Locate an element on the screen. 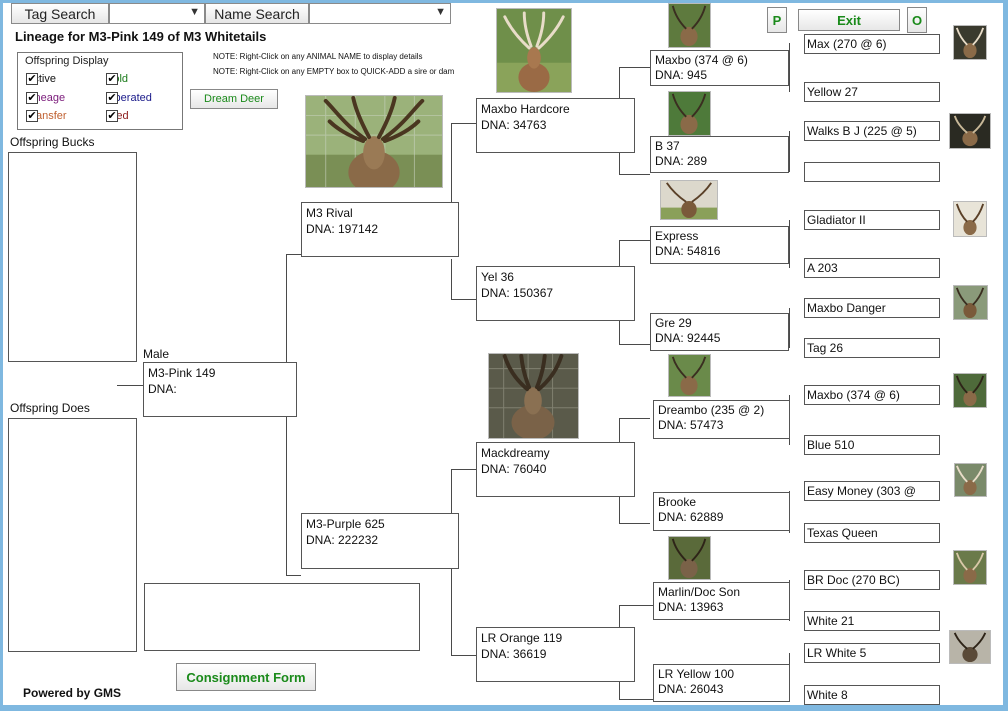  gen4-slot: BR Doc (270 BC) is located at coordinates (872, 580).